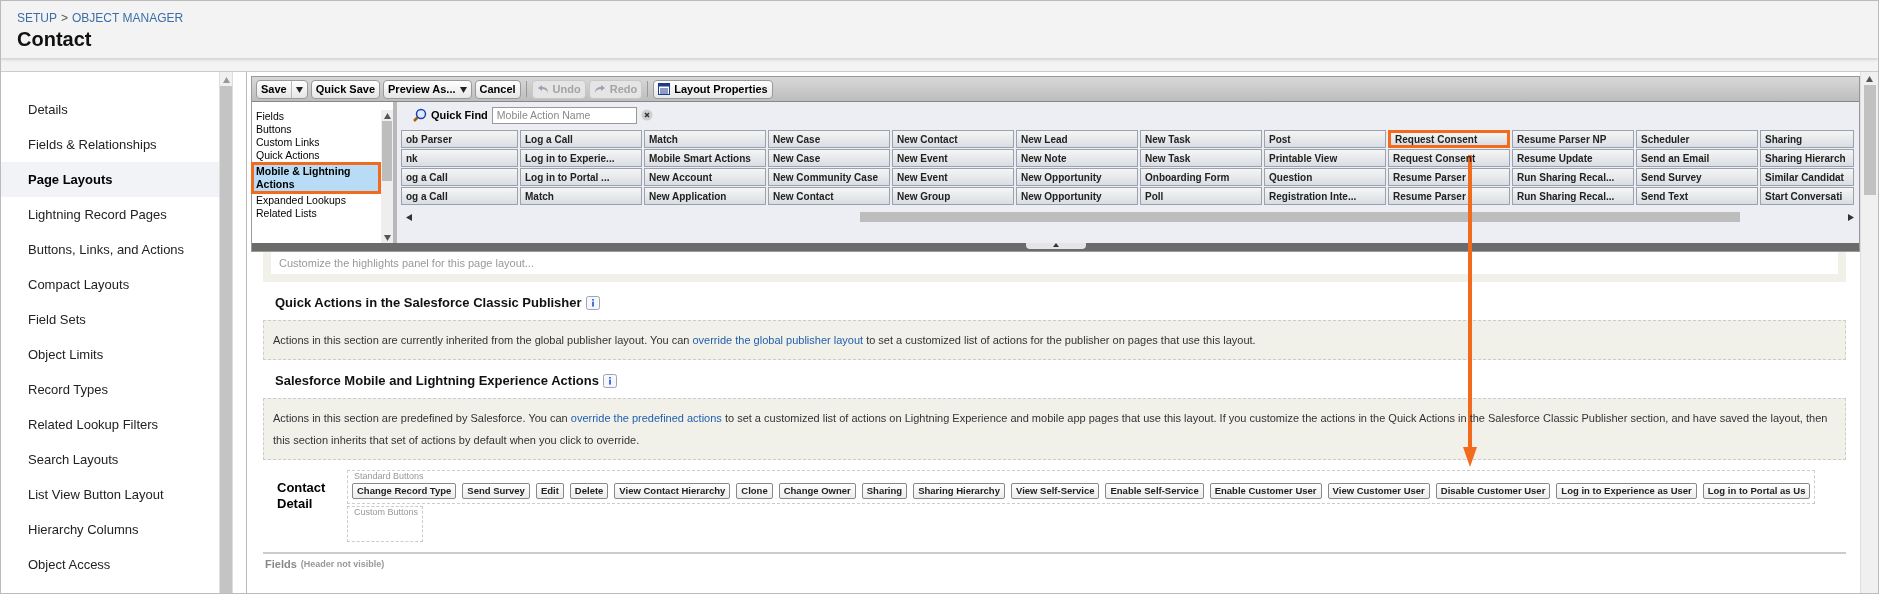  What do you see at coordinates (959, 491) in the screenshot?
I see `layout-button: Sharing Hierarchy` at bounding box center [959, 491].